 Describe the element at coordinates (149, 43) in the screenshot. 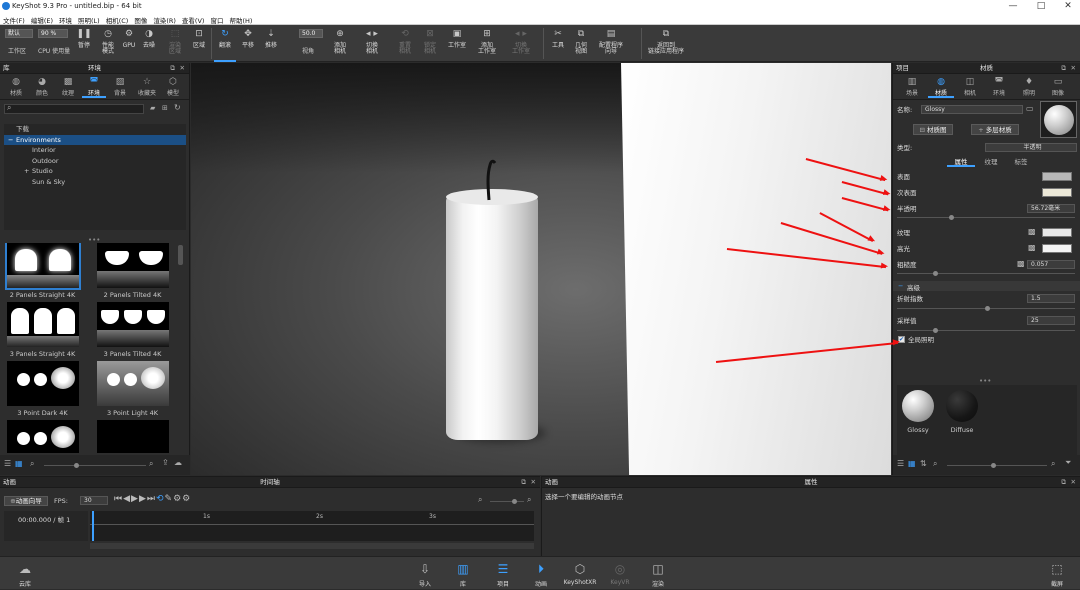

I see `denoise-button: ◑ 去噪` at that location.